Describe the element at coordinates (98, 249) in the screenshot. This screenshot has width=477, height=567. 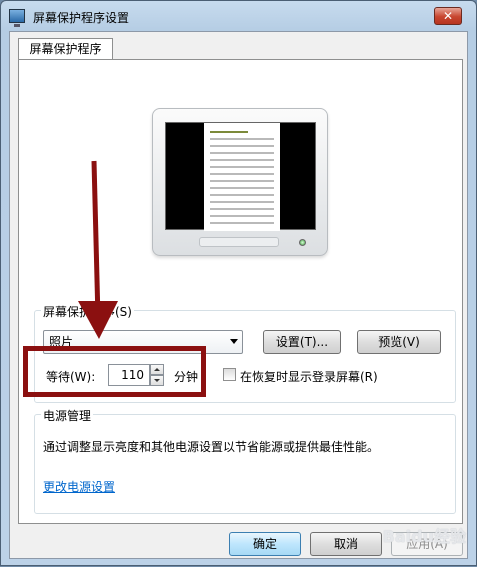
I see `annotation-arrow-icon` at that location.